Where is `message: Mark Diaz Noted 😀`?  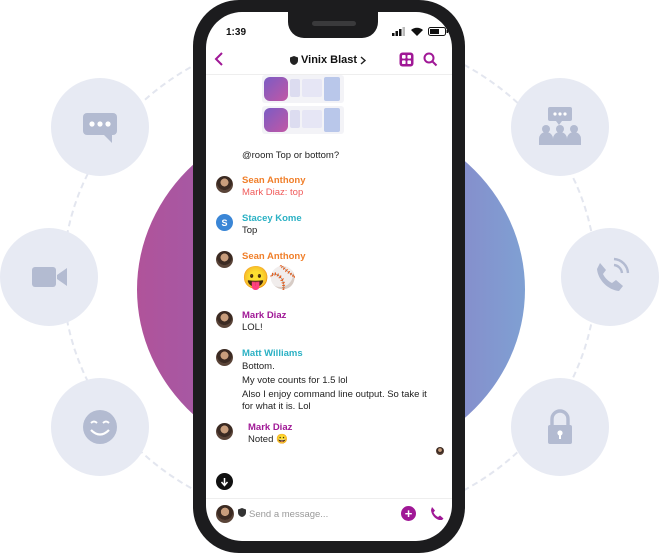
message: Mark Diaz Noted 😀 is located at coordinates (270, 434).